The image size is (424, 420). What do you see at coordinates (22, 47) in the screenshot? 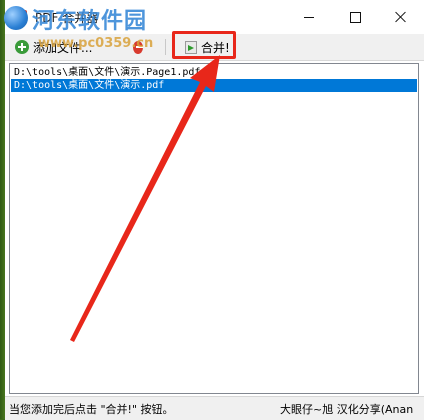
I see `add-icon` at bounding box center [22, 47].